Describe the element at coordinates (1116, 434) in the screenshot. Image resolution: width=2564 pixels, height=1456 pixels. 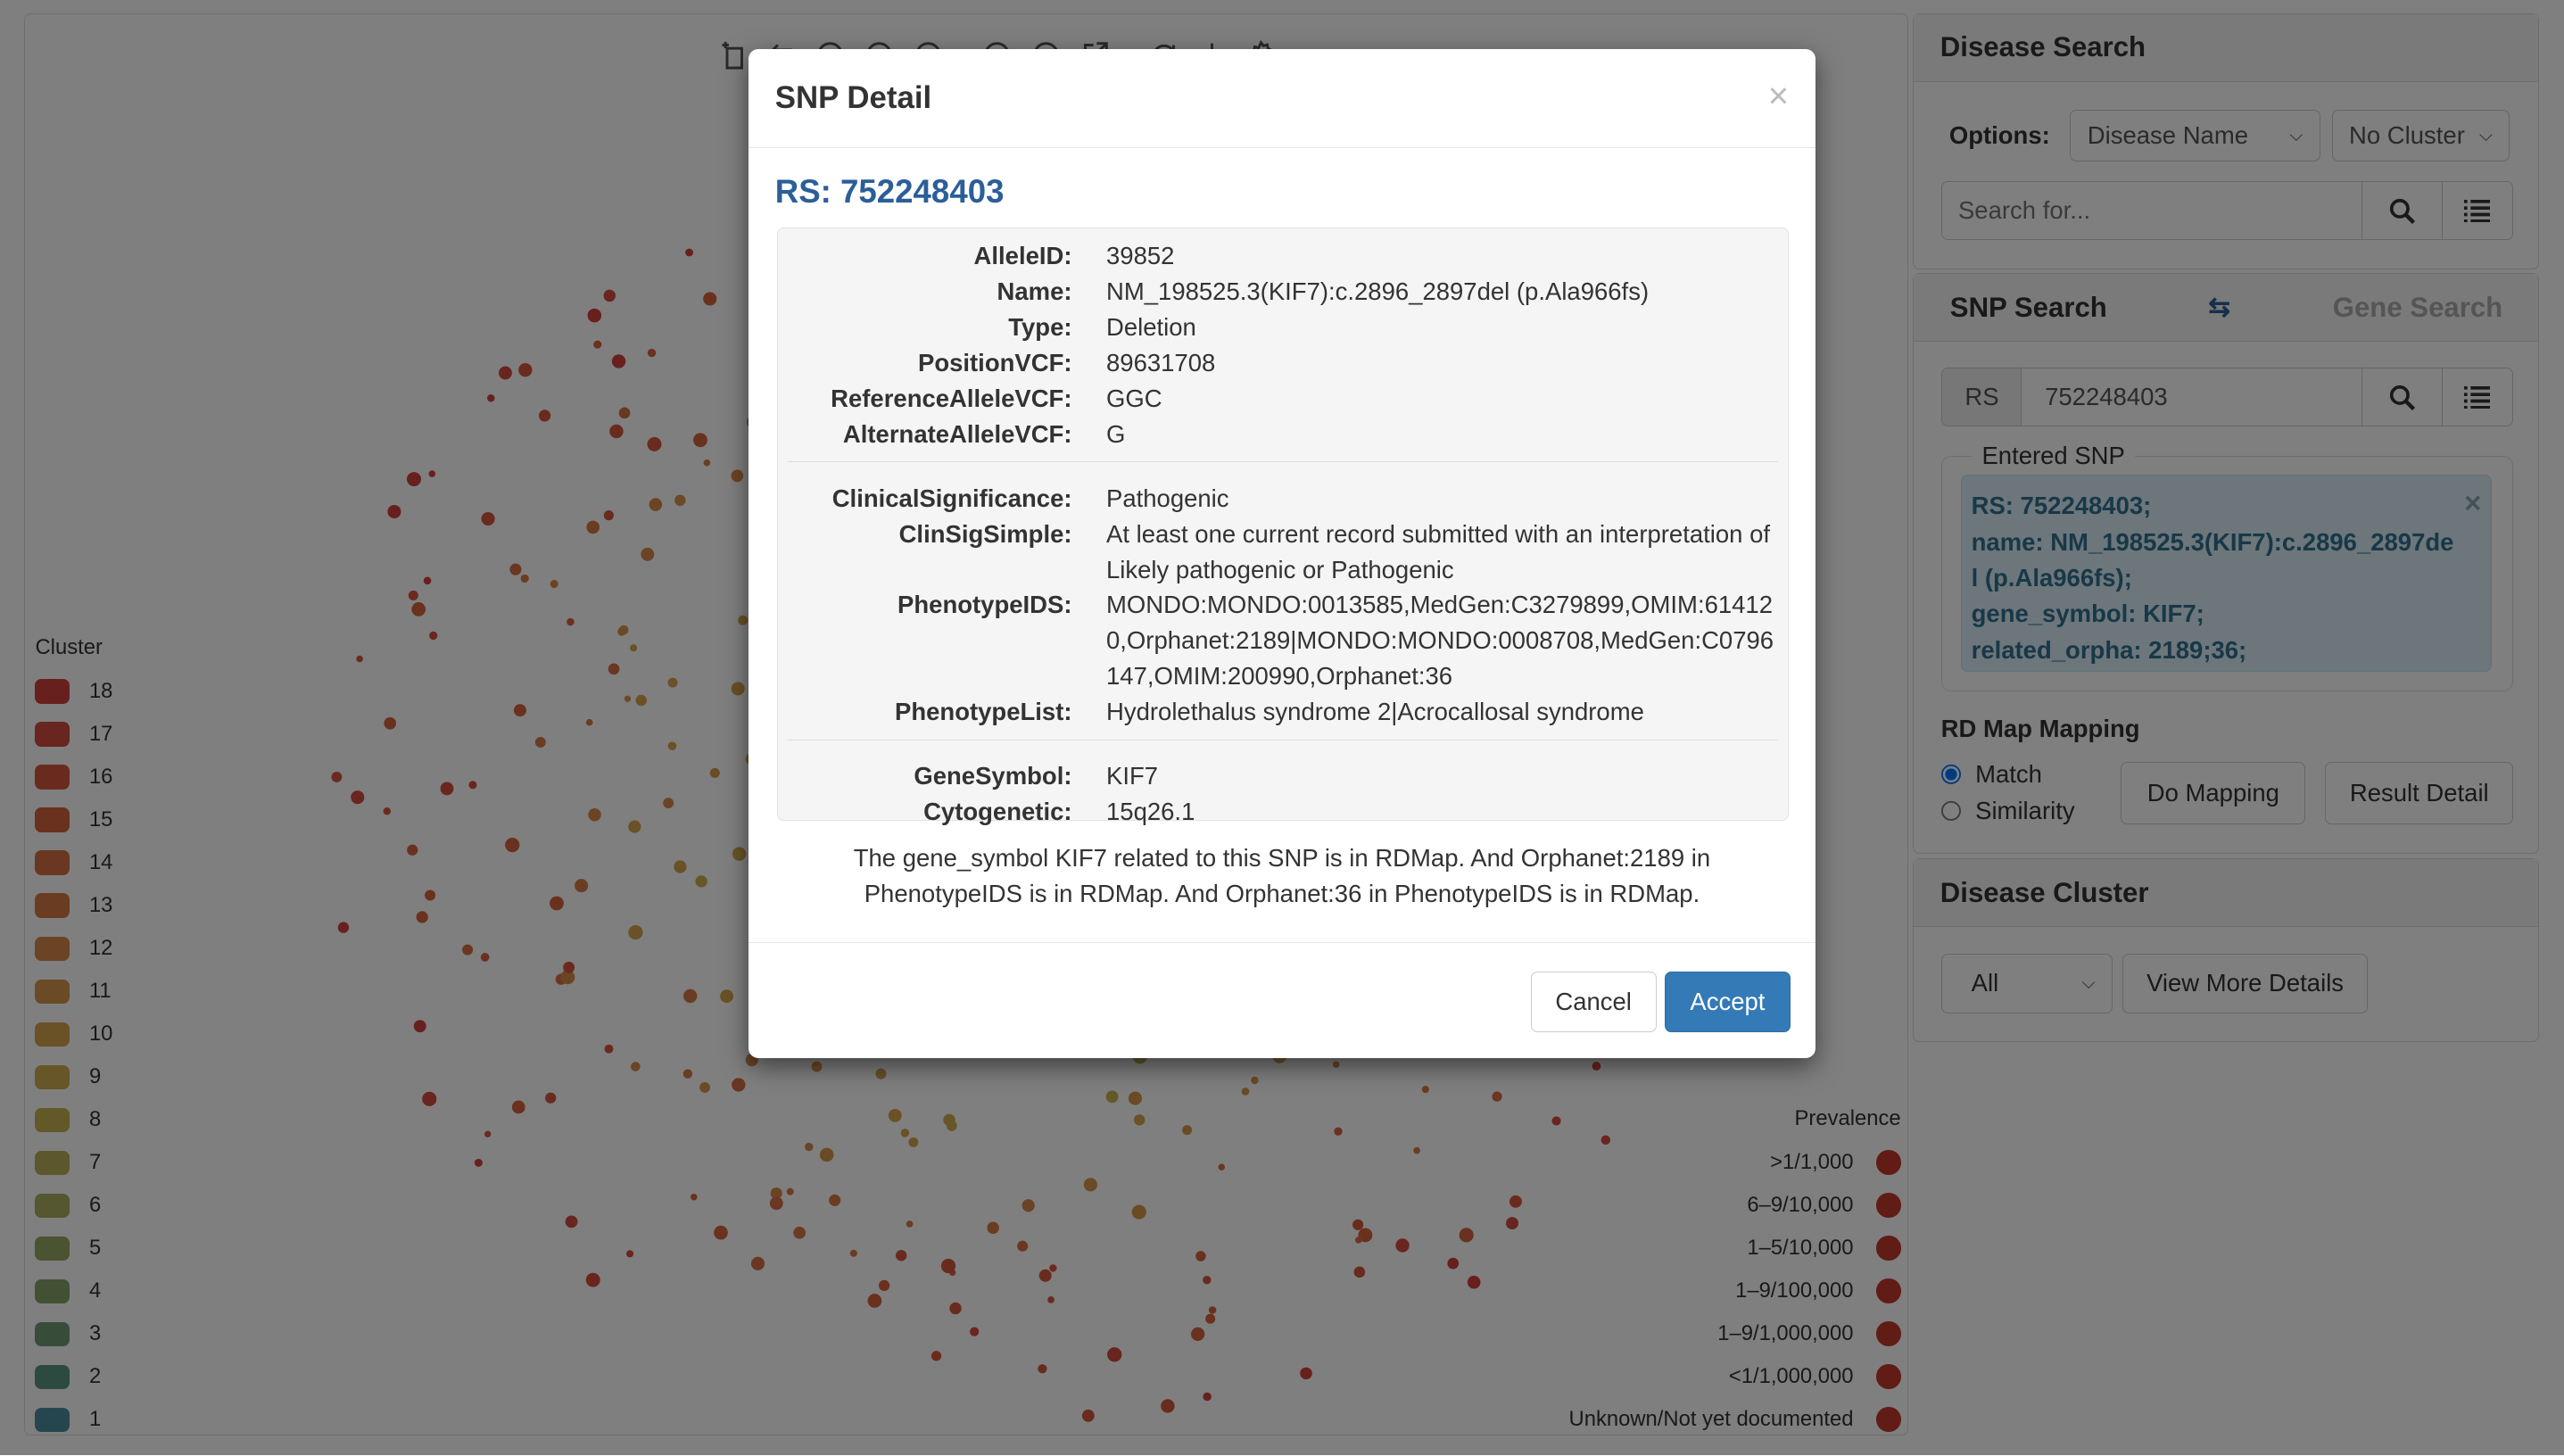
I see `detail-value: G` at that location.